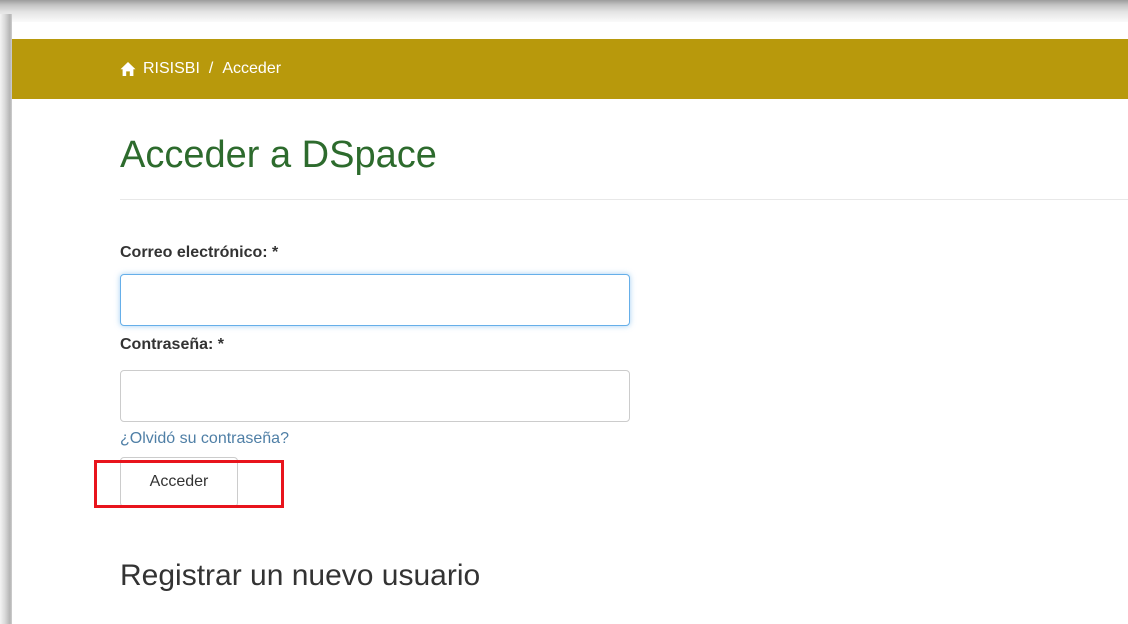 This screenshot has height=624, width=1128. Describe the element at coordinates (278, 155) in the screenshot. I see `page-title: Acceder a DSpace` at that location.